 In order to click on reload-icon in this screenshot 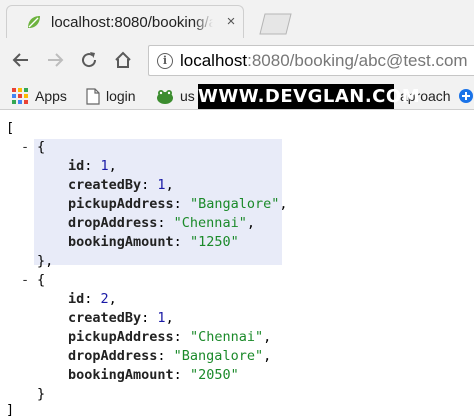, I will do `click(89, 60)`.